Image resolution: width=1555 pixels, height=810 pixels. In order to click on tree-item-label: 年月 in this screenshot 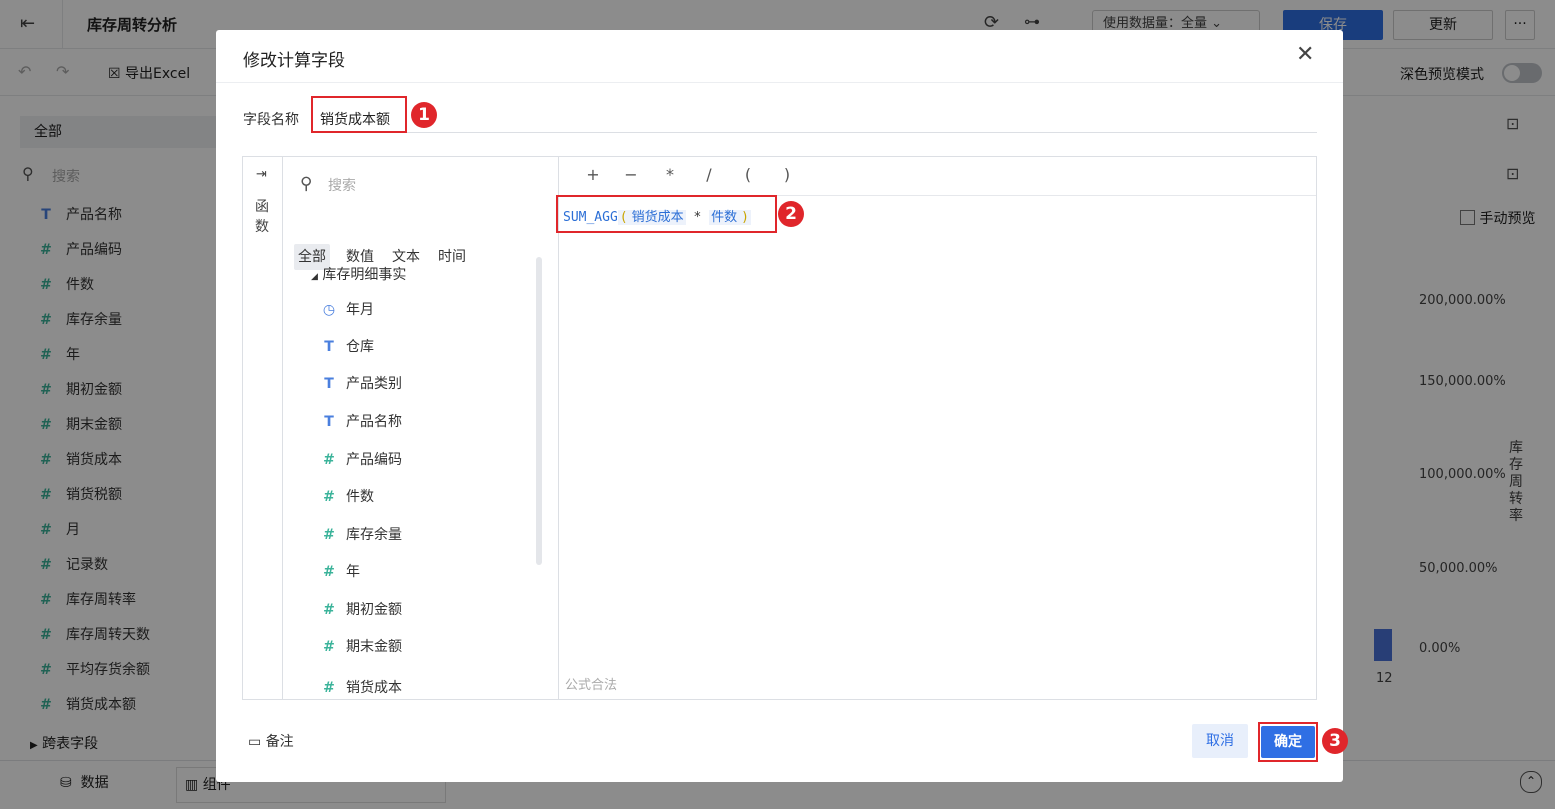, I will do `click(360, 310)`.